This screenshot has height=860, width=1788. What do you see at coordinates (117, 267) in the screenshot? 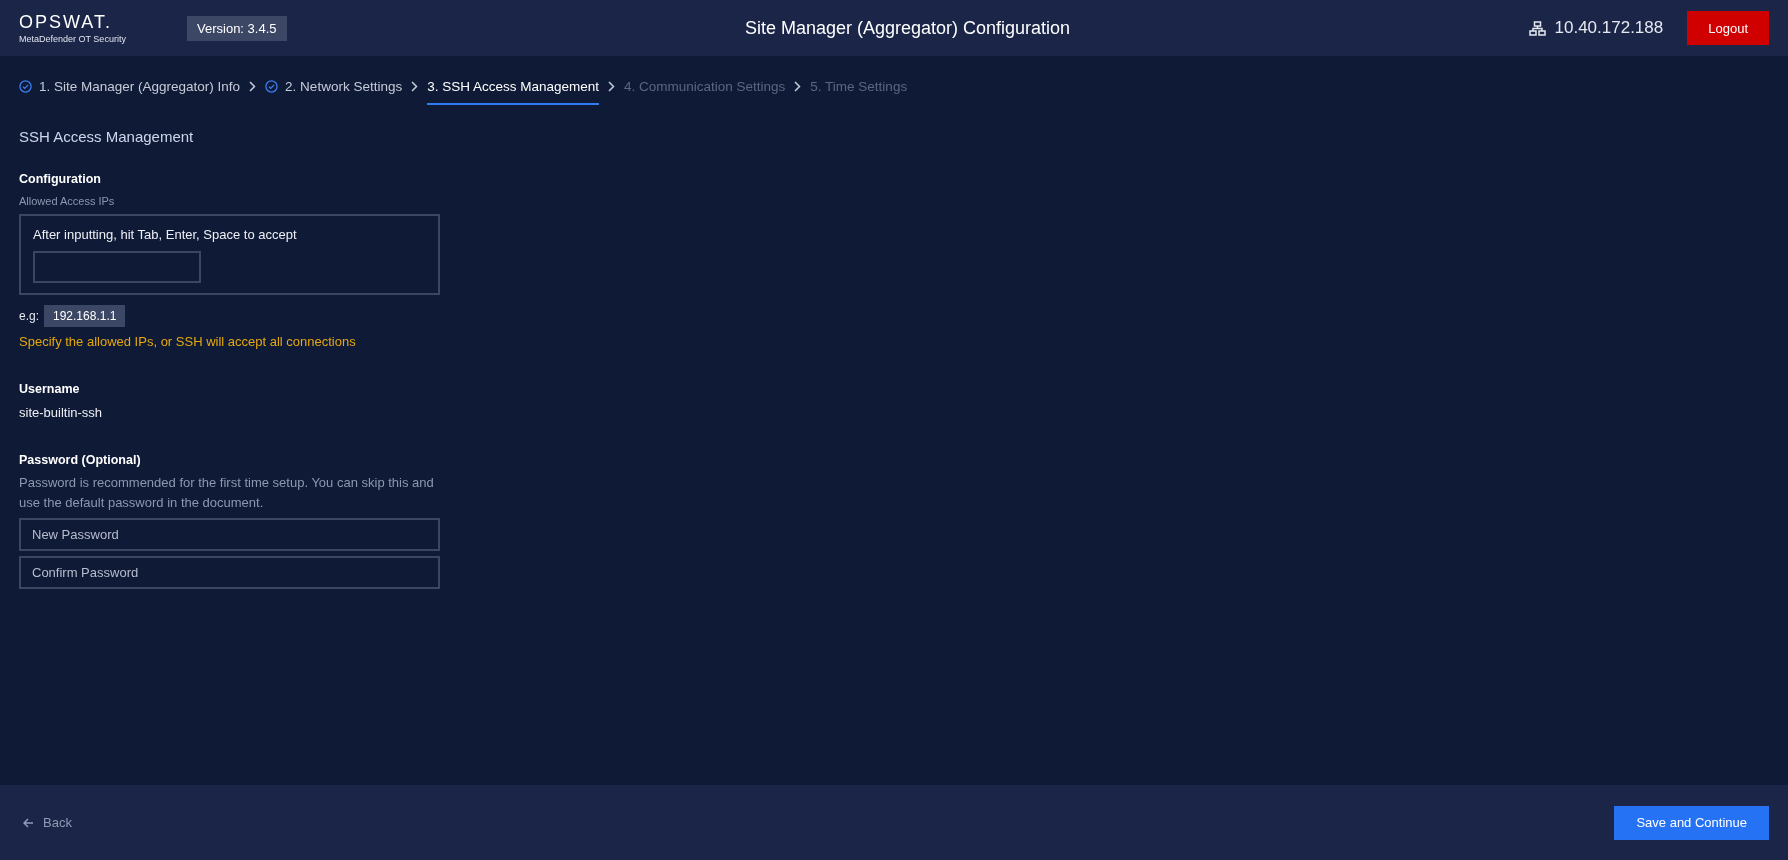
I see `input-field` at bounding box center [117, 267].